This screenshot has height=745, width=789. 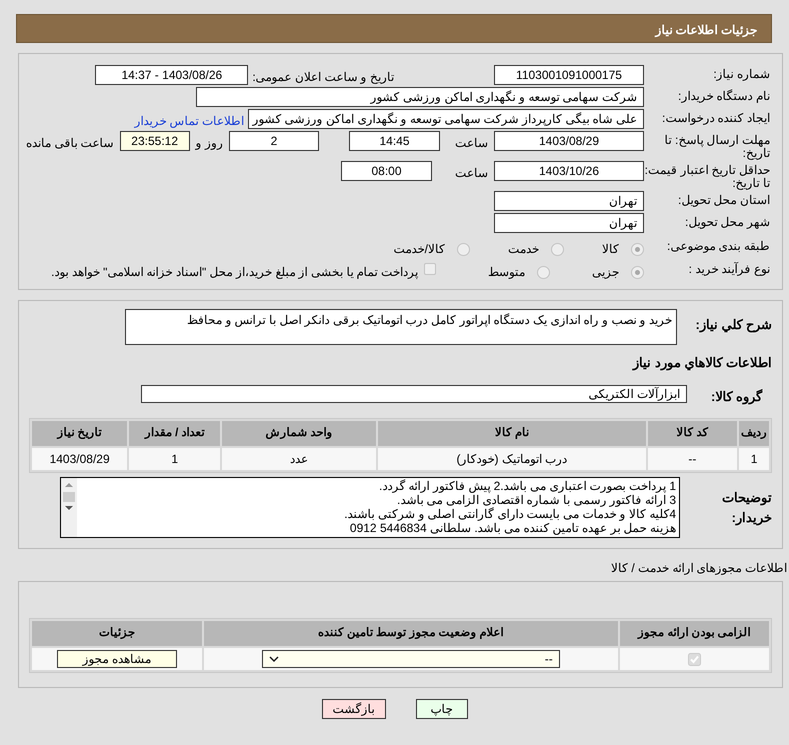 What do you see at coordinates (727, 221) in the screenshot?
I see `field-label: شهر محل تحویل:` at bounding box center [727, 221].